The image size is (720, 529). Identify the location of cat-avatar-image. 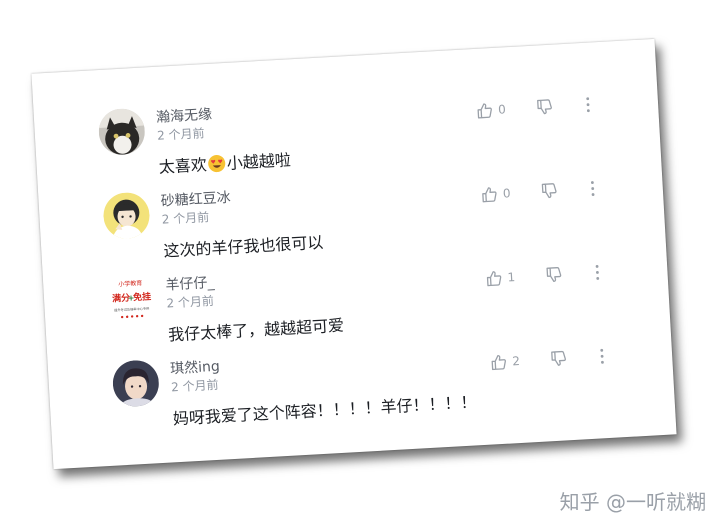
(122, 132).